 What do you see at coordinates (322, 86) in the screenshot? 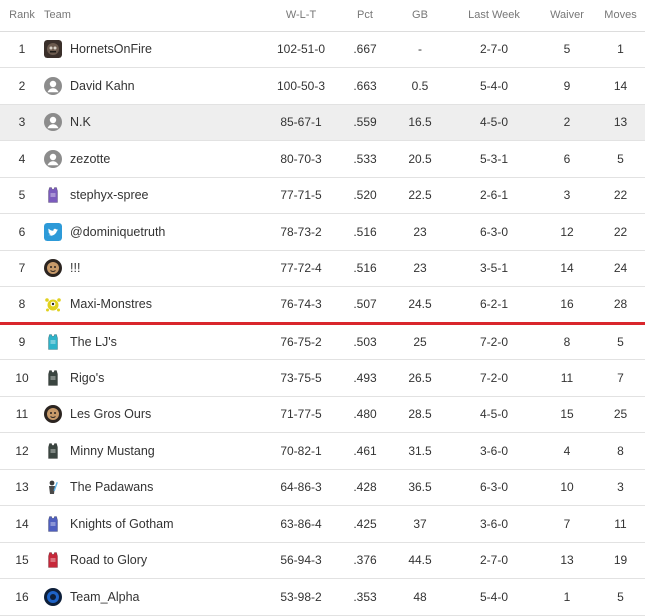
I see `table-row: 2 David Kahn 100-50-3.663 0.5 5-4-0 9 14` at bounding box center [322, 86].